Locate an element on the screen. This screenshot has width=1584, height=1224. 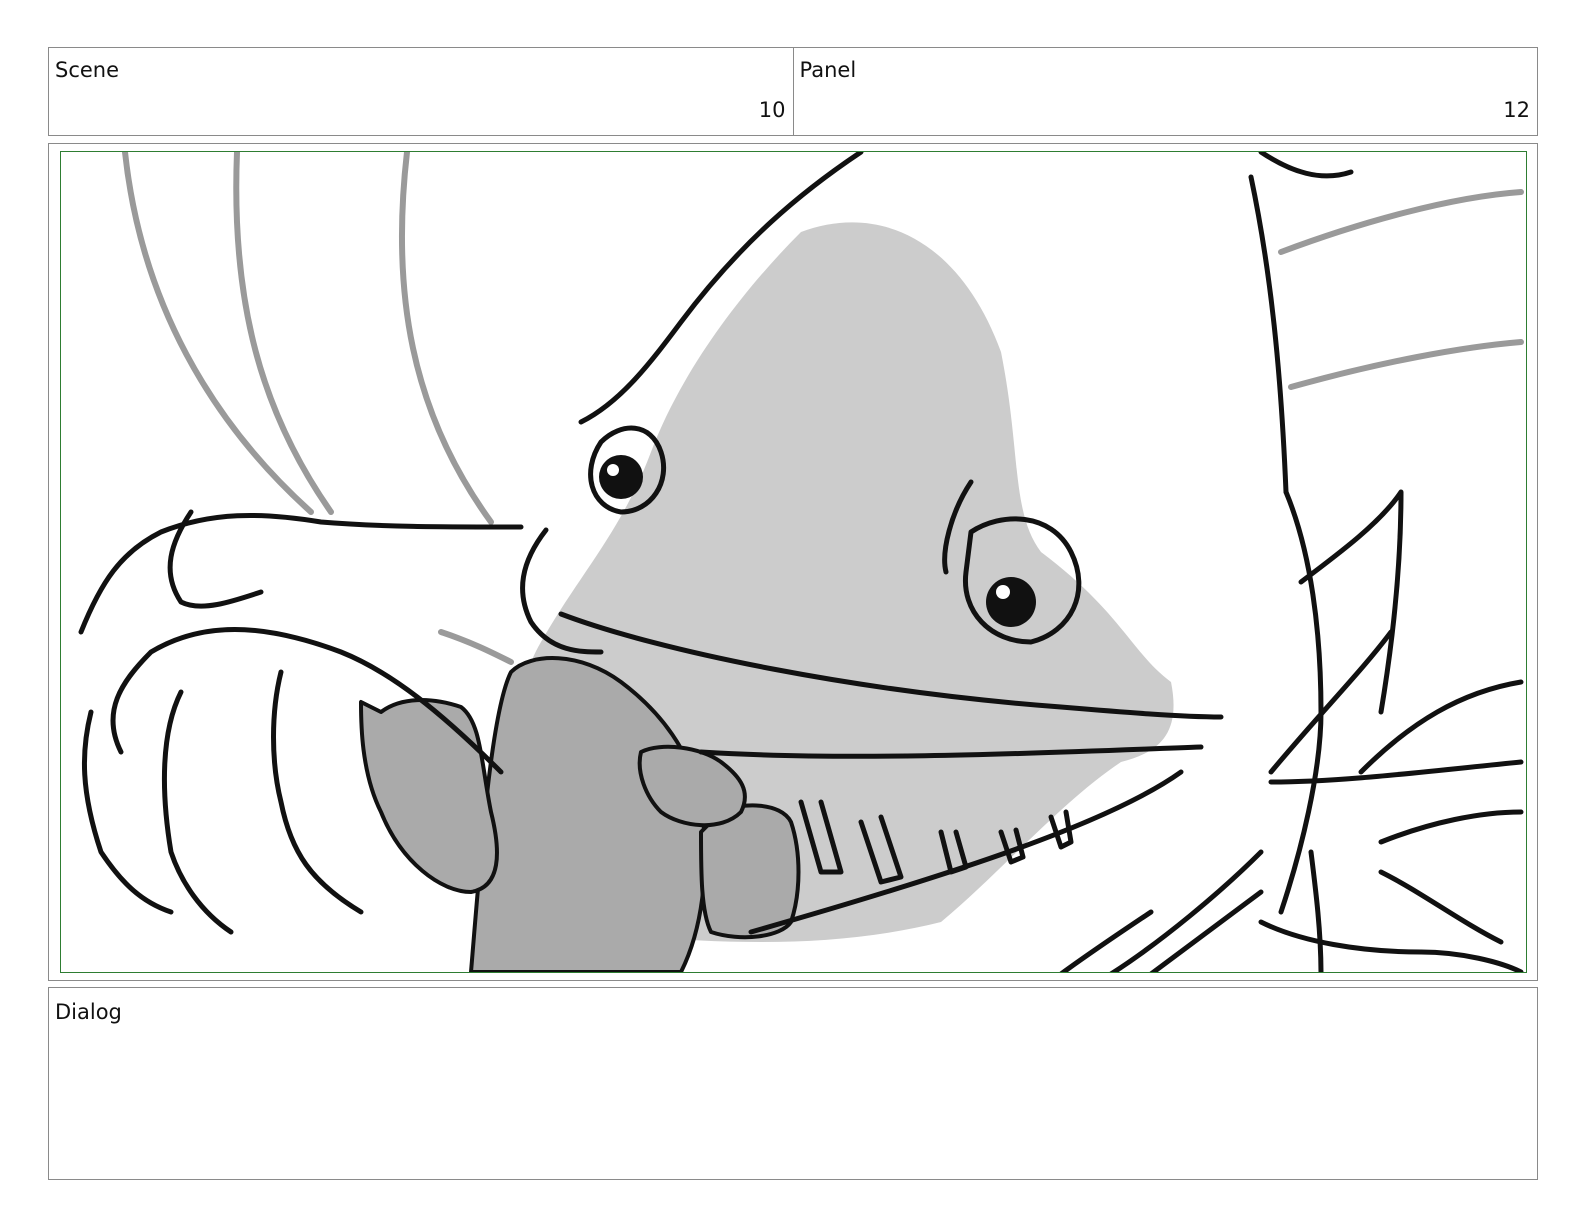
scene-cell: Scene 10 is located at coordinates (421, 91).